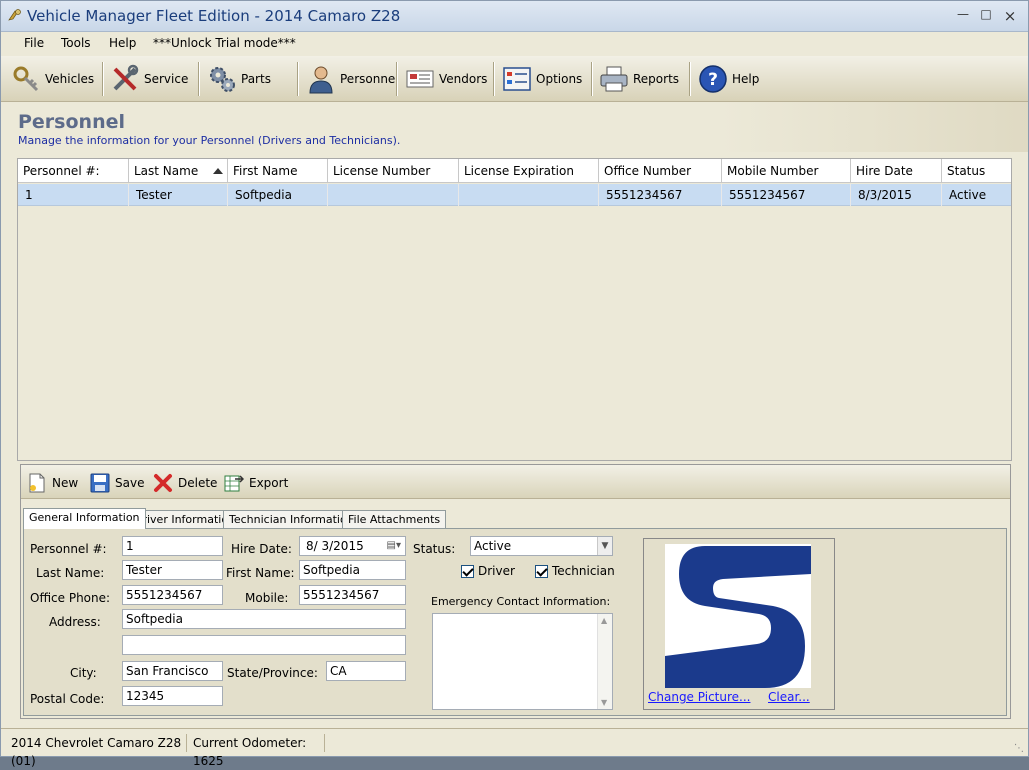 This screenshot has height=770, width=1029. Describe the element at coordinates (604, 546) in the screenshot. I see `chevron-down-icon: ▼` at that location.